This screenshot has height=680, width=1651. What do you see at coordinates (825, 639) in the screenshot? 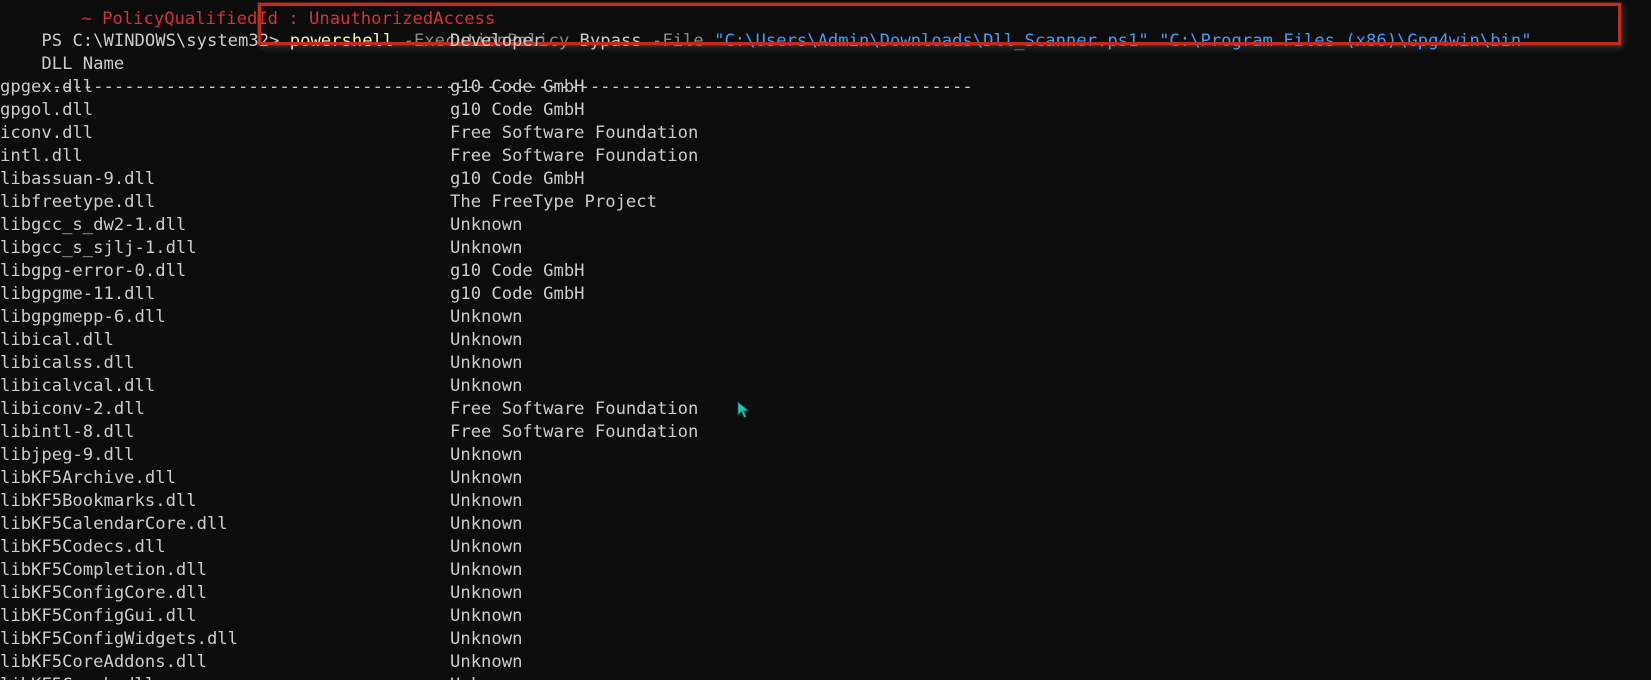
I see `table-row: libKF5ConfigWidgets.dll Unknown` at bounding box center [825, 639].